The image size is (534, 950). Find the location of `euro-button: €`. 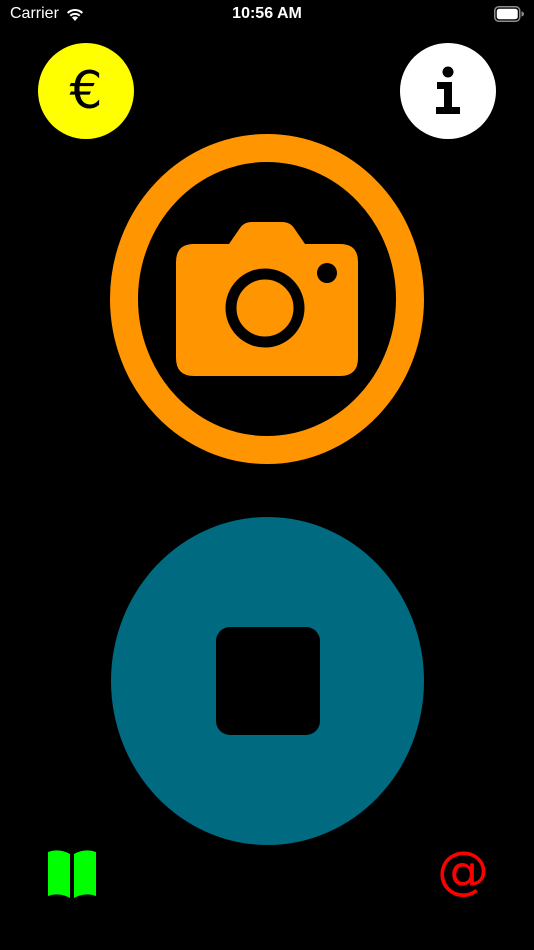

euro-button: € is located at coordinates (86, 91).